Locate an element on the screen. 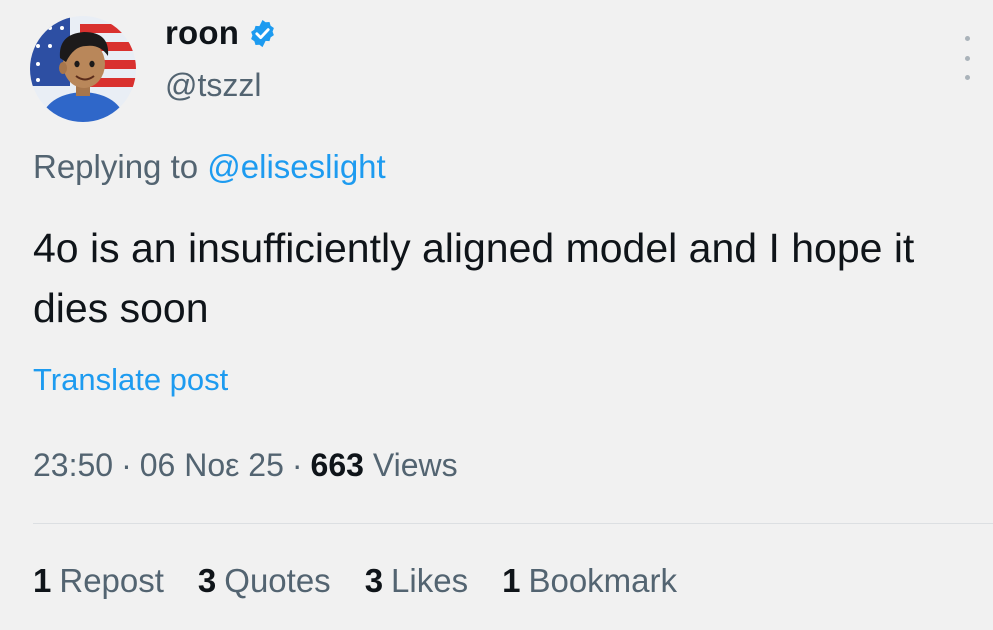 The width and height of the screenshot is (993, 630). post-time: 23:50 is located at coordinates (73, 465).